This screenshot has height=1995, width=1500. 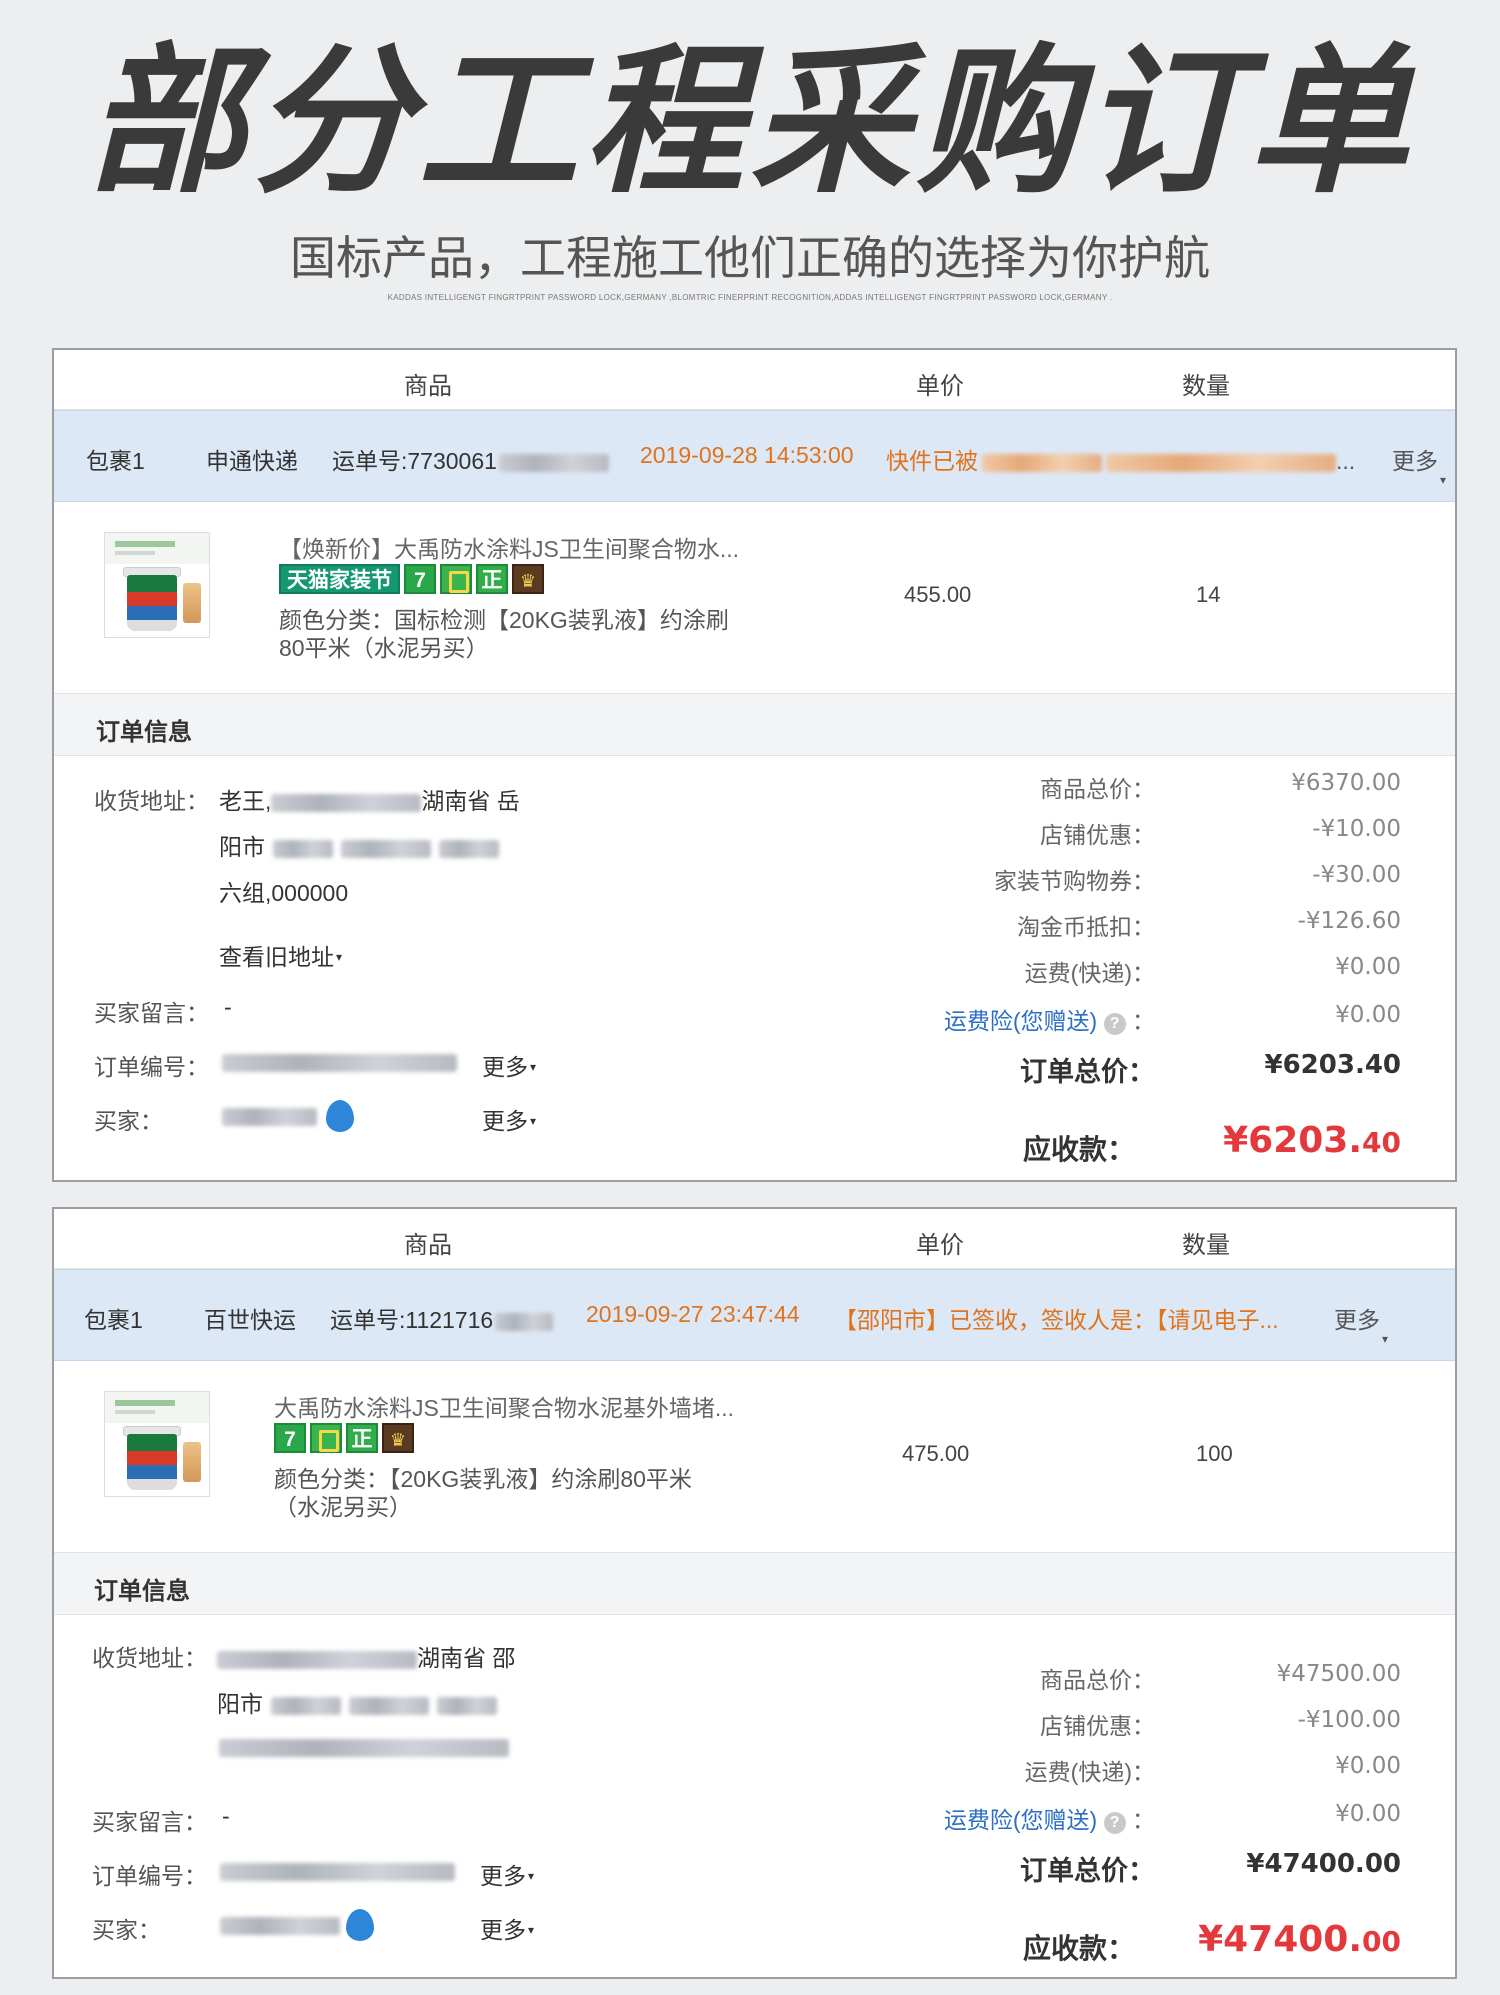 What do you see at coordinates (749, 121) in the screenshot?
I see `hero-title: 部分工程采购订单` at bounding box center [749, 121].